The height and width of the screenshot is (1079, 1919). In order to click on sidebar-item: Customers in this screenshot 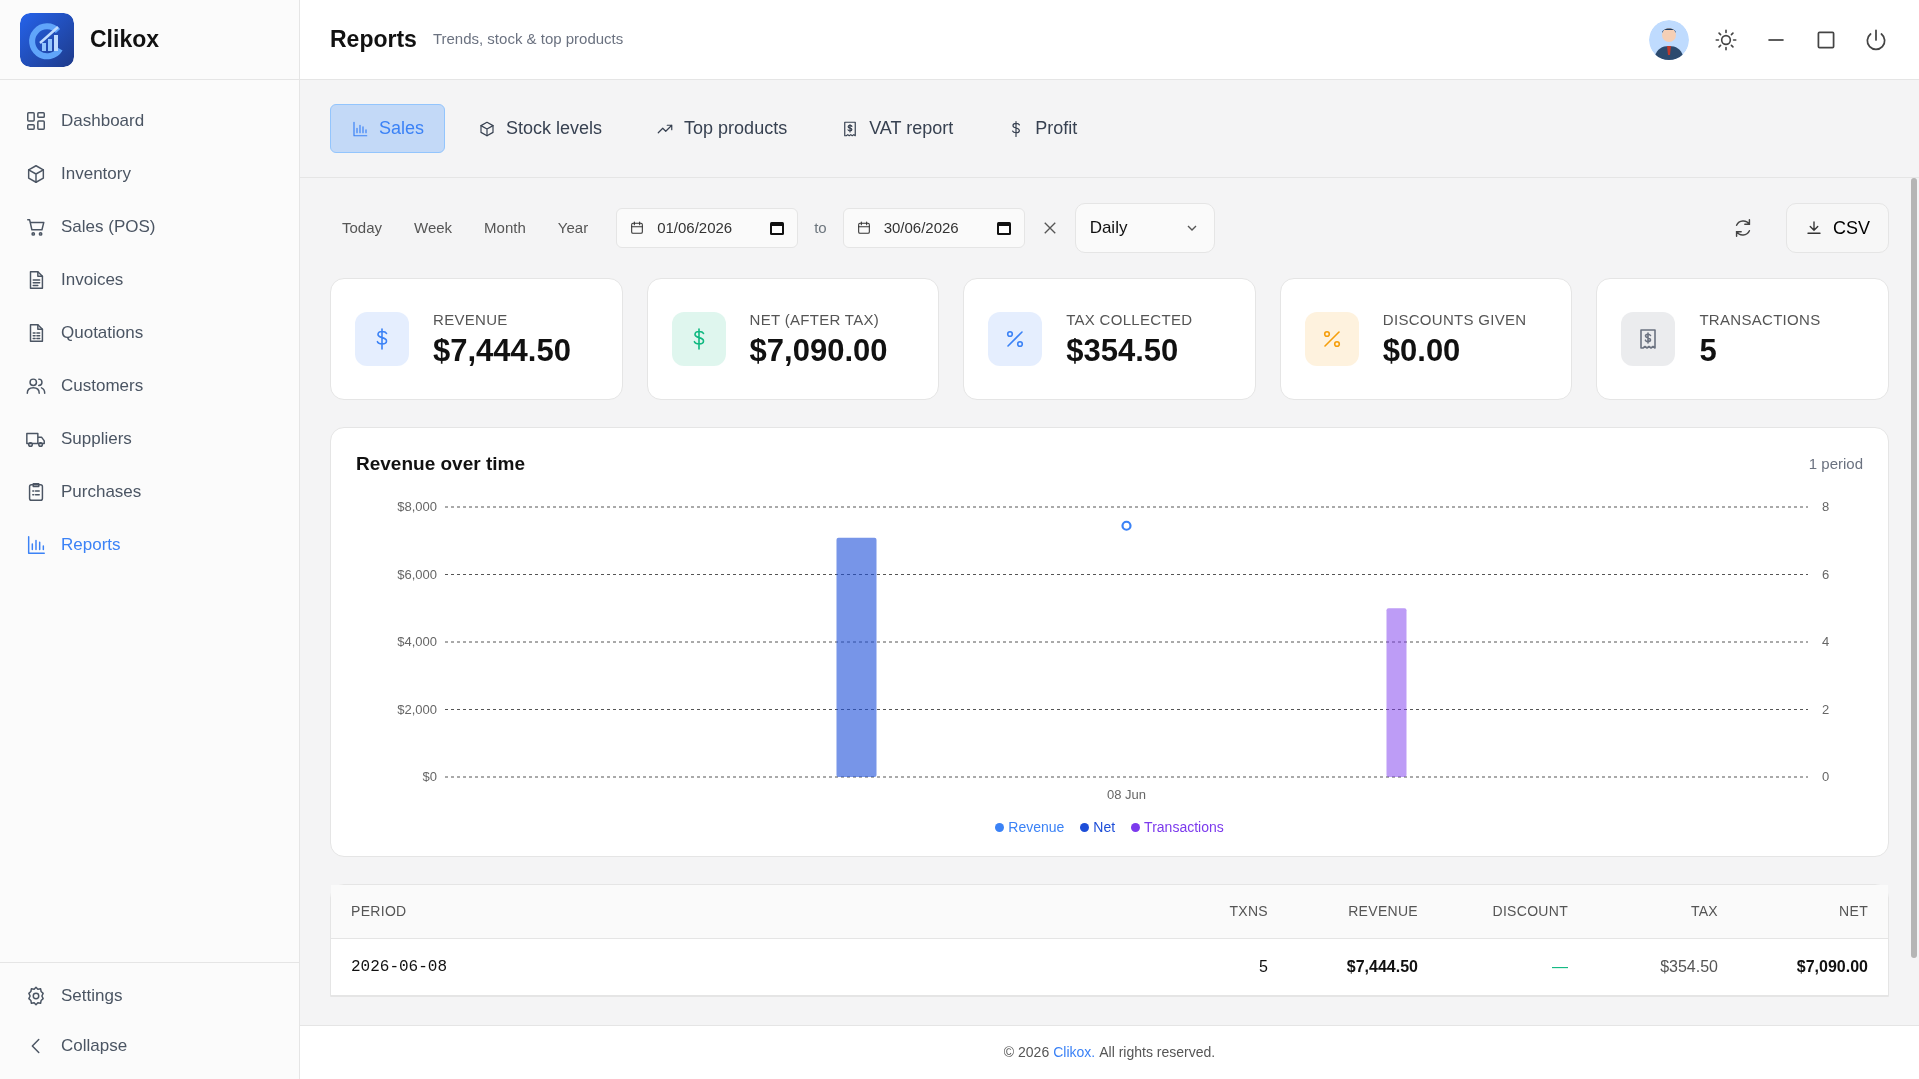, I will do `click(149, 385)`.